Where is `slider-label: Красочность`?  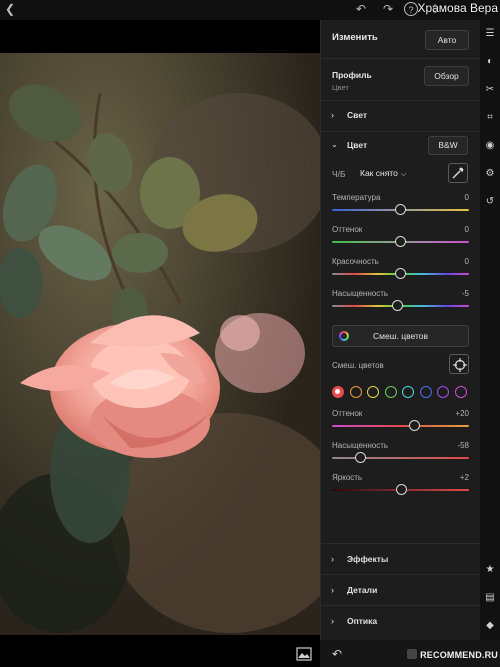 slider-label: Красочность is located at coordinates (355, 261).